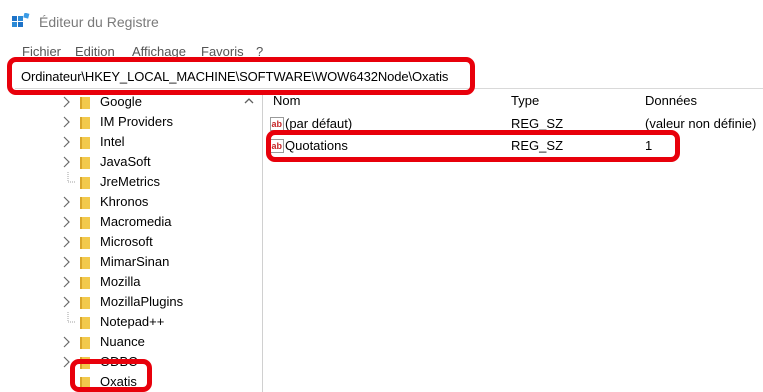 This screenshot has height=392, width=763. Describe the element at coordinates (41, 51) in the screenshot. I see `menu-fichier: Fichier` at that location.